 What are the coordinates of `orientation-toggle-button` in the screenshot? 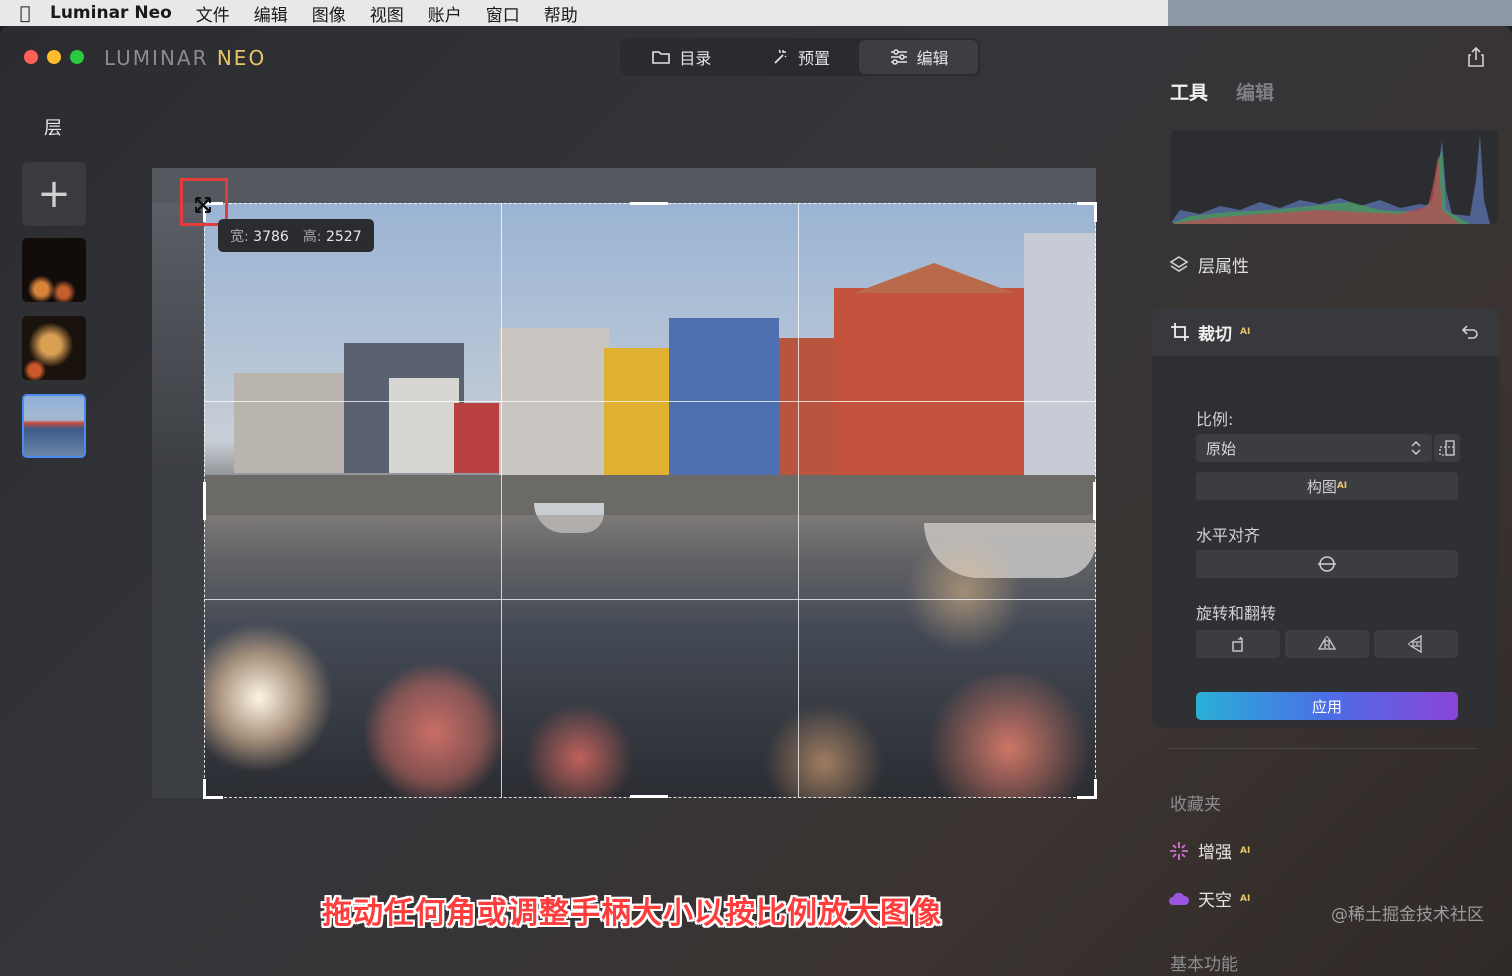 It's located at (1447, 448).